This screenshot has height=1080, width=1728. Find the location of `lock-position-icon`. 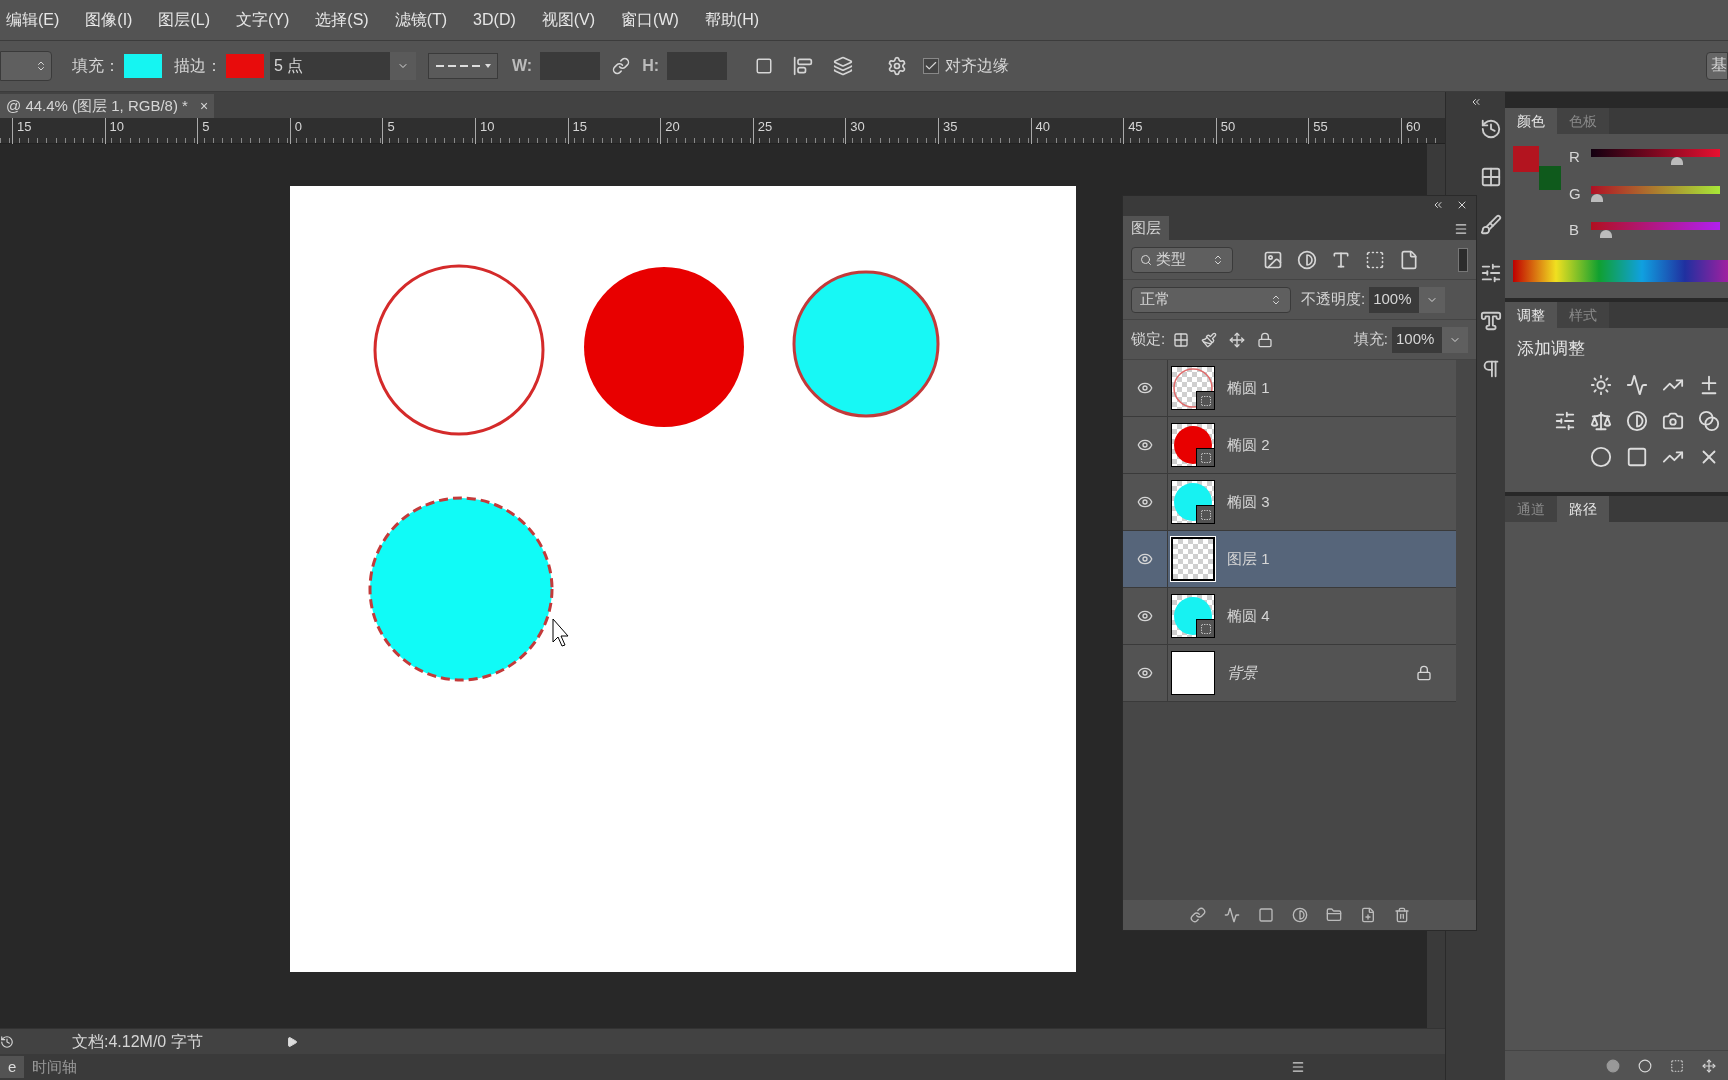

lock-position-icon is located at coordinates (1237, 339).